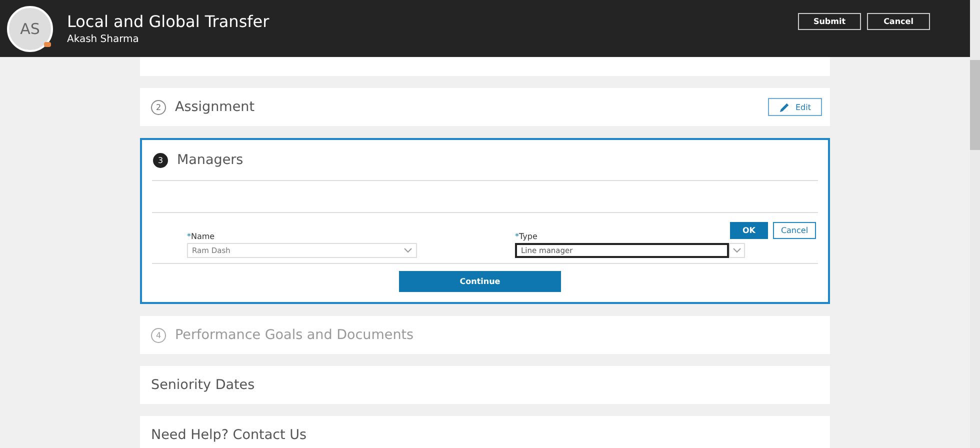 The height and width of the screenshot is (448, 980). What do you see at coordinates (784, 107) in the screenshot?
I see `pencil-icon` at bounding box center [784, 107].